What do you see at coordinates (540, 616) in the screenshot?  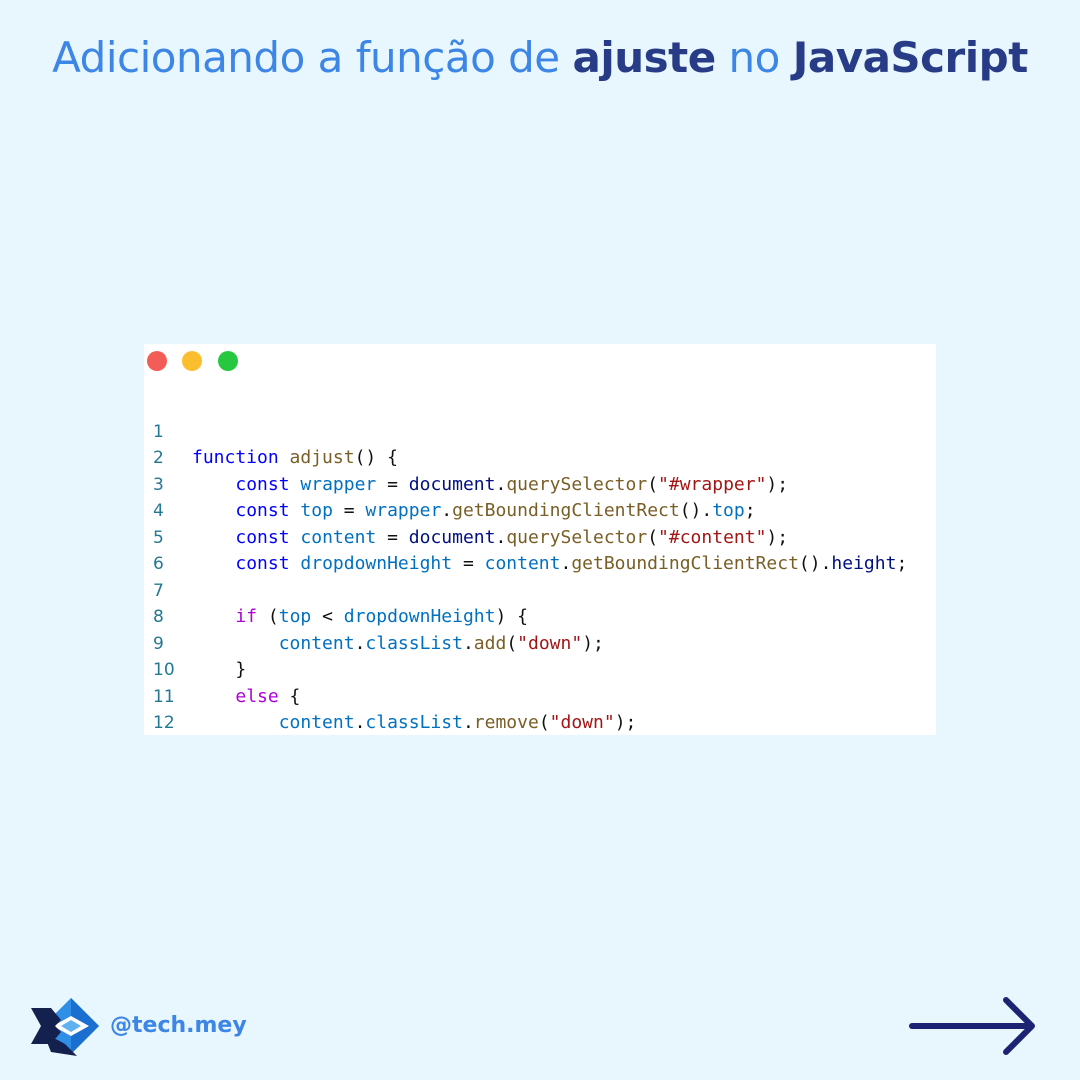 I see `code-line: 8 content.classList.add("down");` at bounding box center [540, 616].